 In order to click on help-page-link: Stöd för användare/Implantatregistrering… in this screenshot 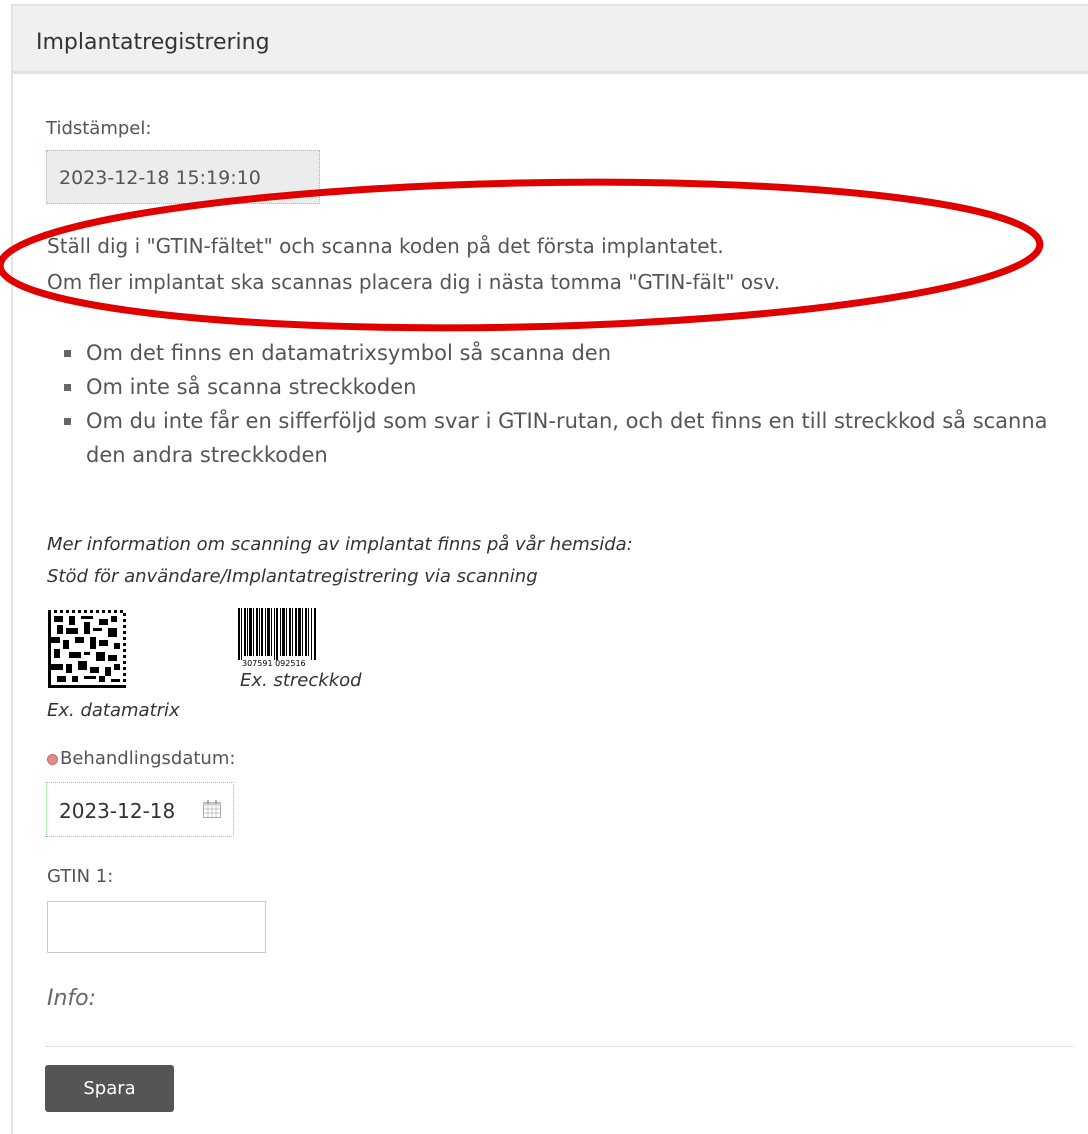, I will do `click(292, 576)`.